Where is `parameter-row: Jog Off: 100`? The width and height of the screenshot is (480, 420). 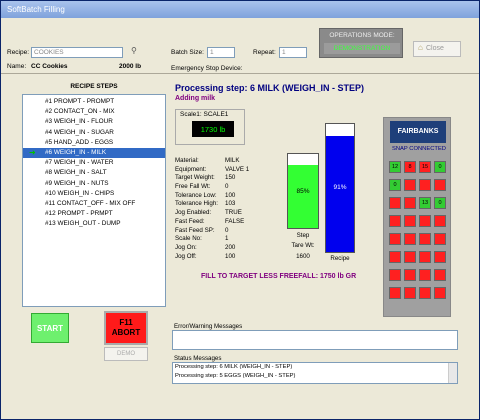 parameter-row: Jog Off: 100 is located at coordinates (225, 257).